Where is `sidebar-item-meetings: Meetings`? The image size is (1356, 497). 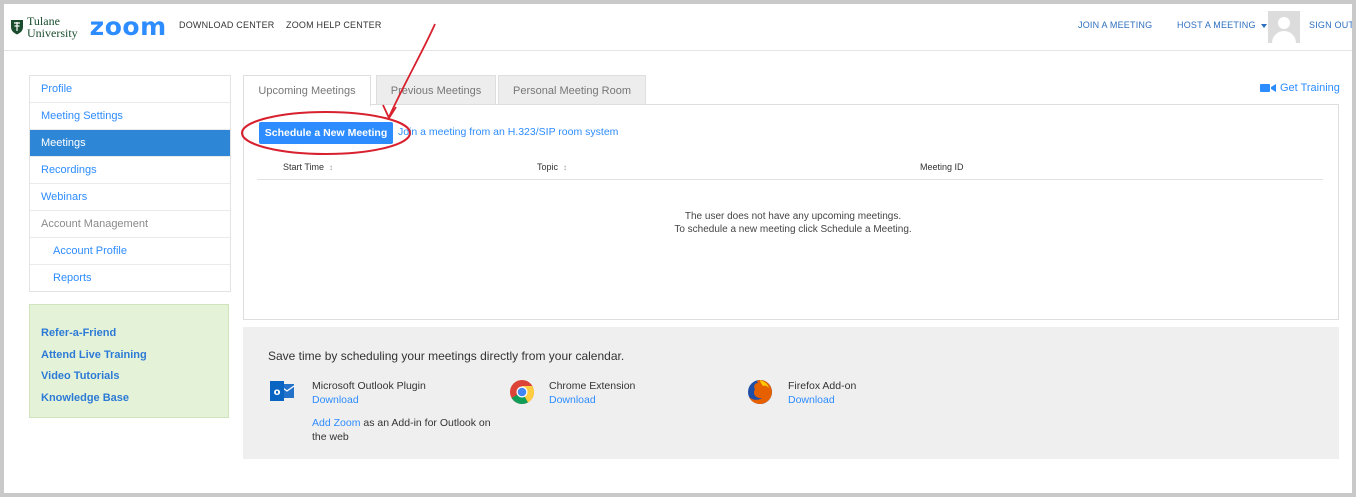
sidebar-item-meetings: Meetings is located at coordinates (130, 143).